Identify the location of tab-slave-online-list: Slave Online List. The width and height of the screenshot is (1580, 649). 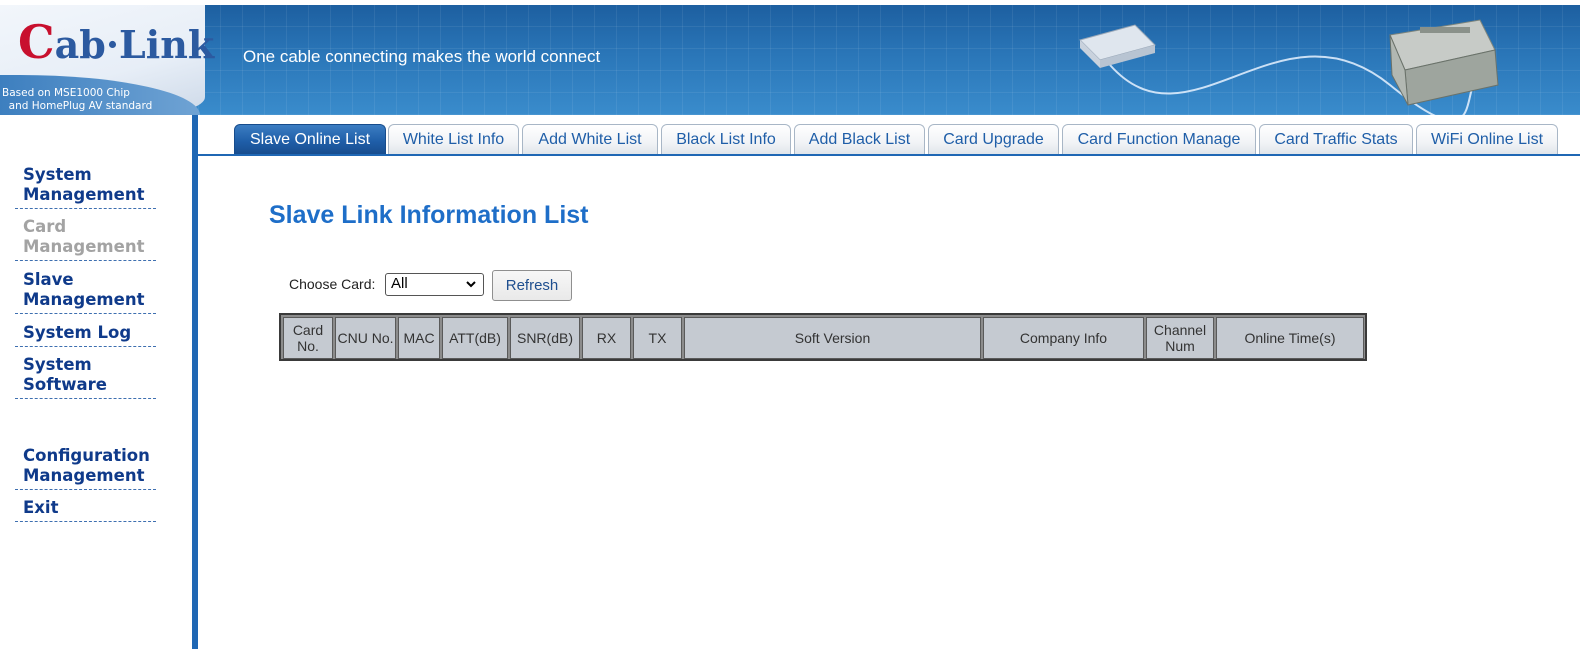
(310, 139).